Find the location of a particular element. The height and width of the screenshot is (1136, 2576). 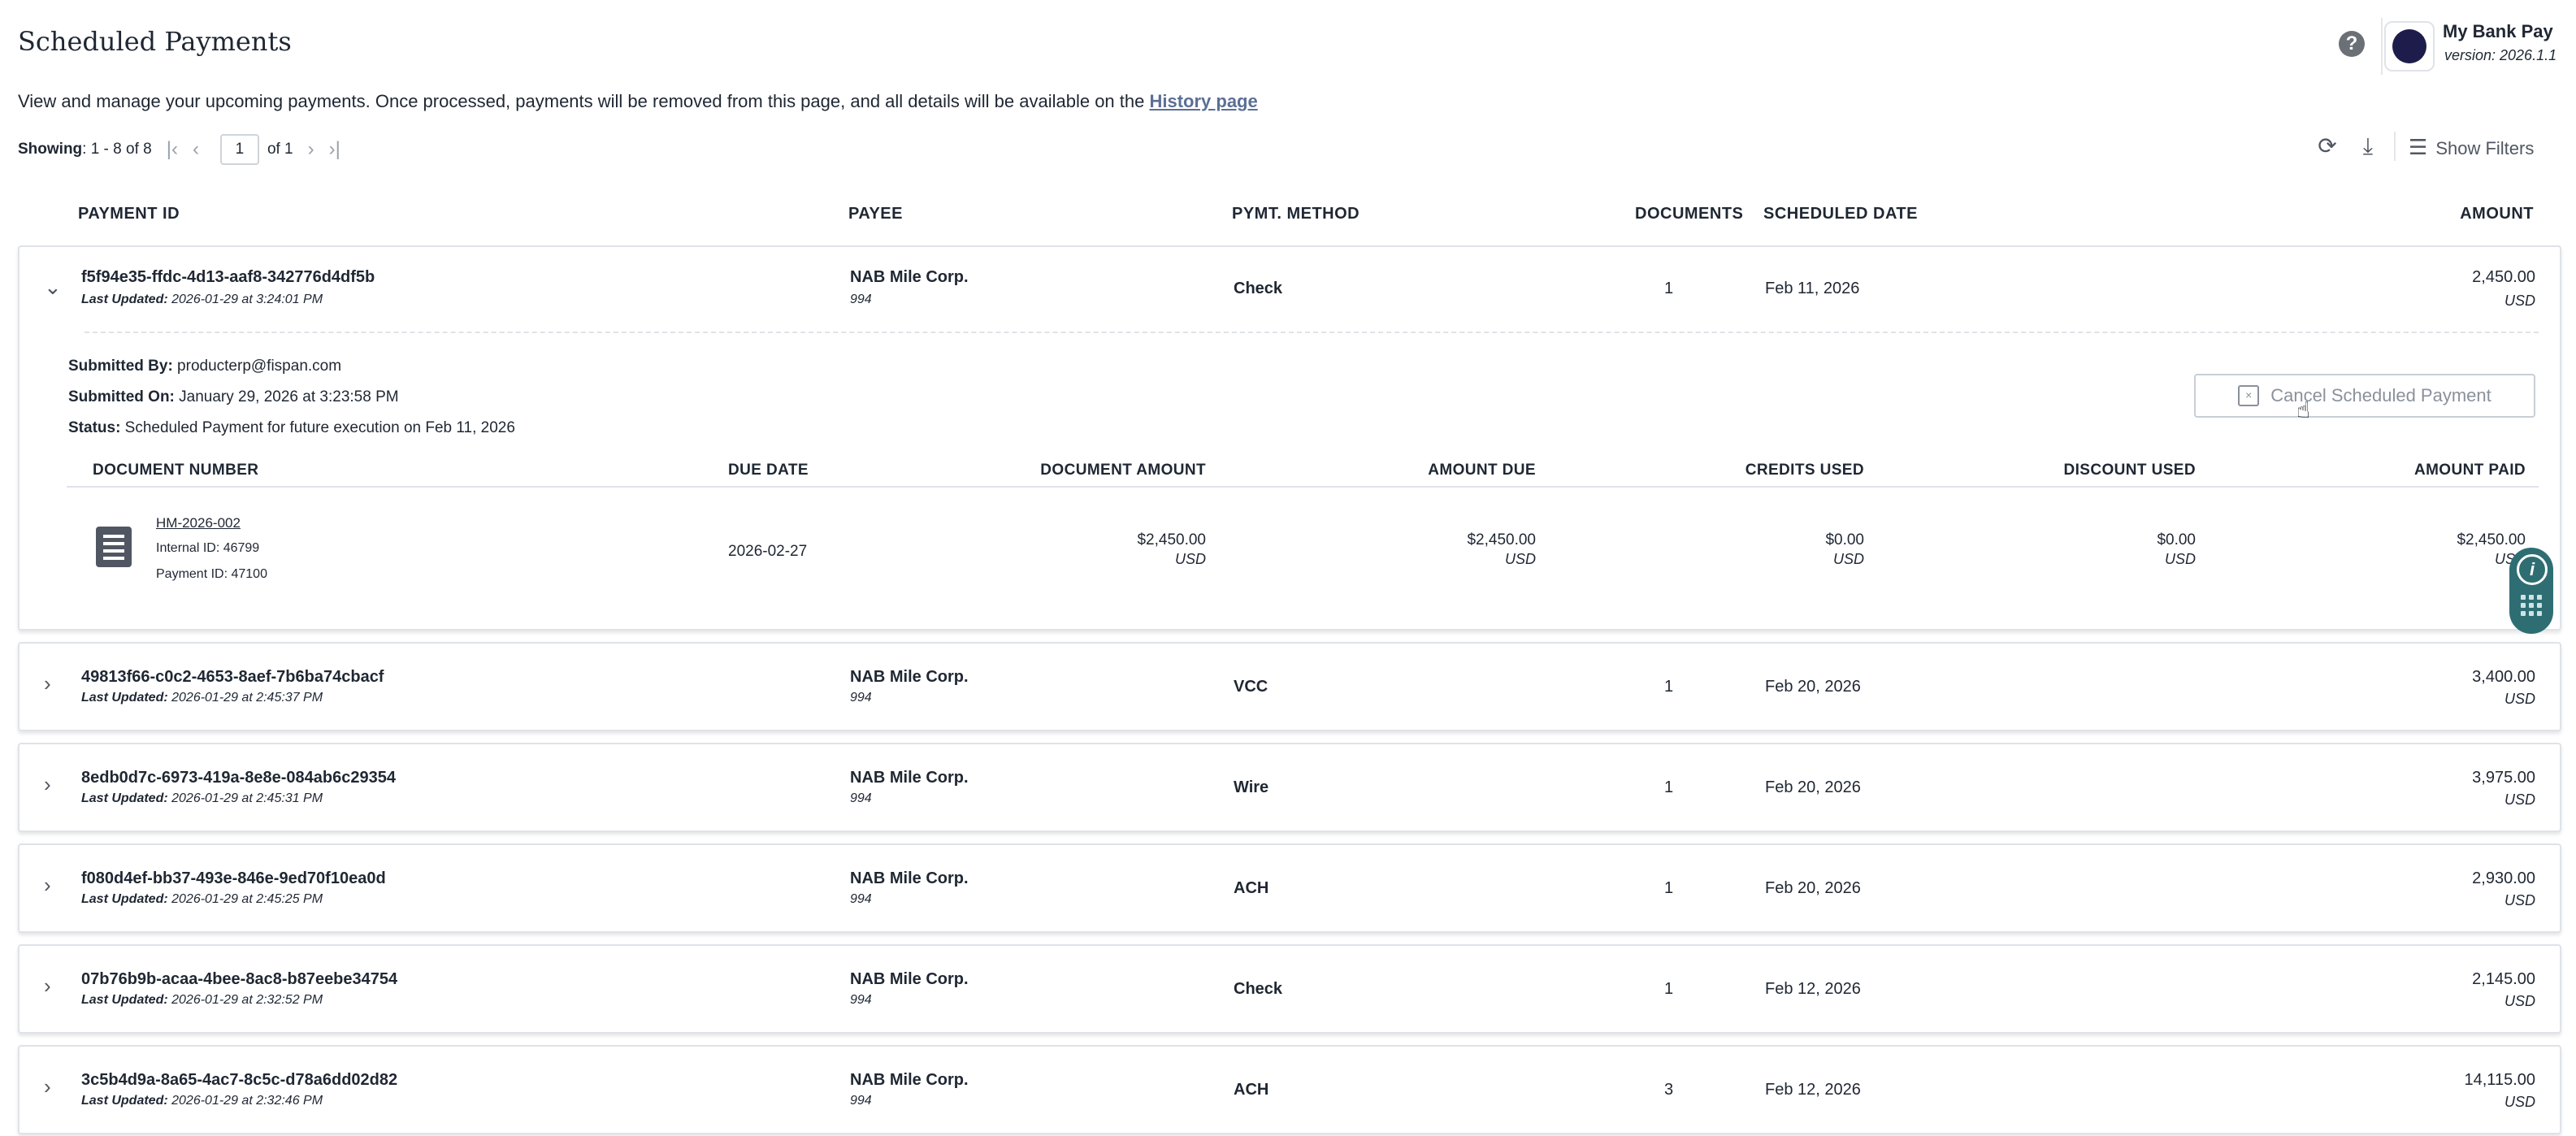

app-version: version: 2026.1.1 is located at coordinates (2500, 55).